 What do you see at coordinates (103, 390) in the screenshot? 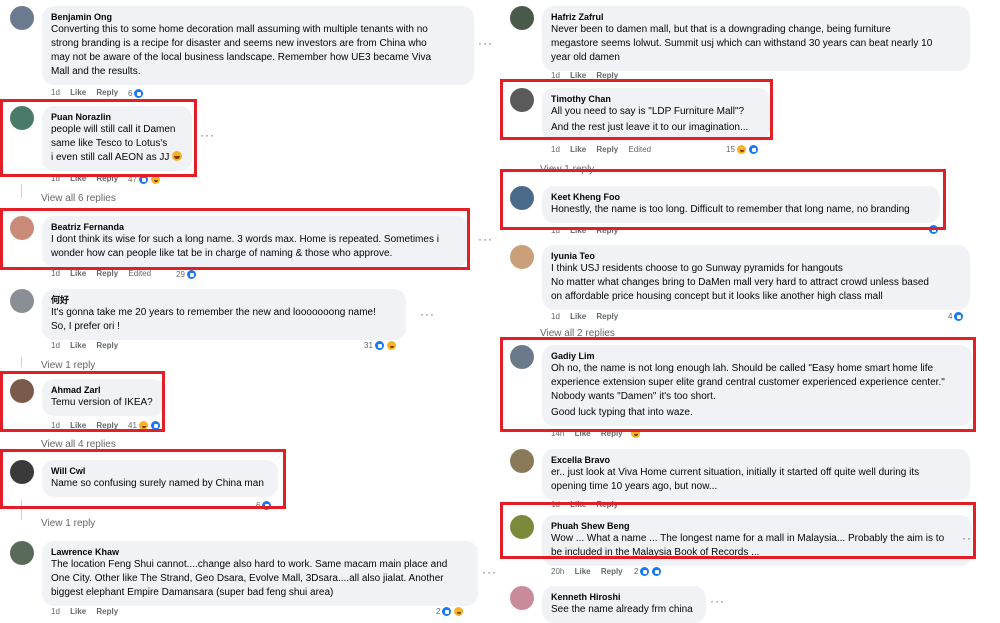
I see `commenter-name: Ahmad Zarl` at bounding box center [103, 390].